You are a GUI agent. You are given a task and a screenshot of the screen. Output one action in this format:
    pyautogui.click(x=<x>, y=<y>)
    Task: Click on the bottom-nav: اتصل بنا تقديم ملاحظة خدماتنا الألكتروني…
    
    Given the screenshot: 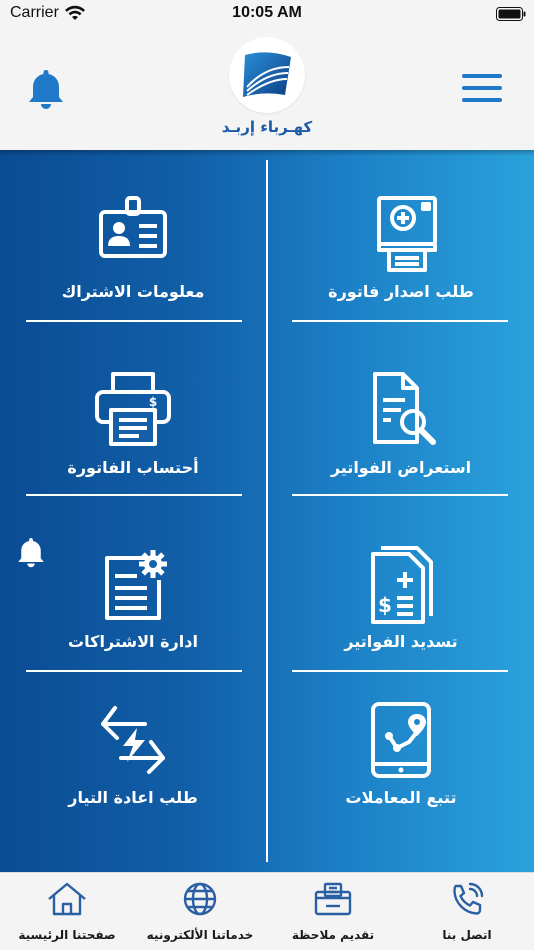 What is the action you would take?
    pyautogui.click(x=267, y=911)
    